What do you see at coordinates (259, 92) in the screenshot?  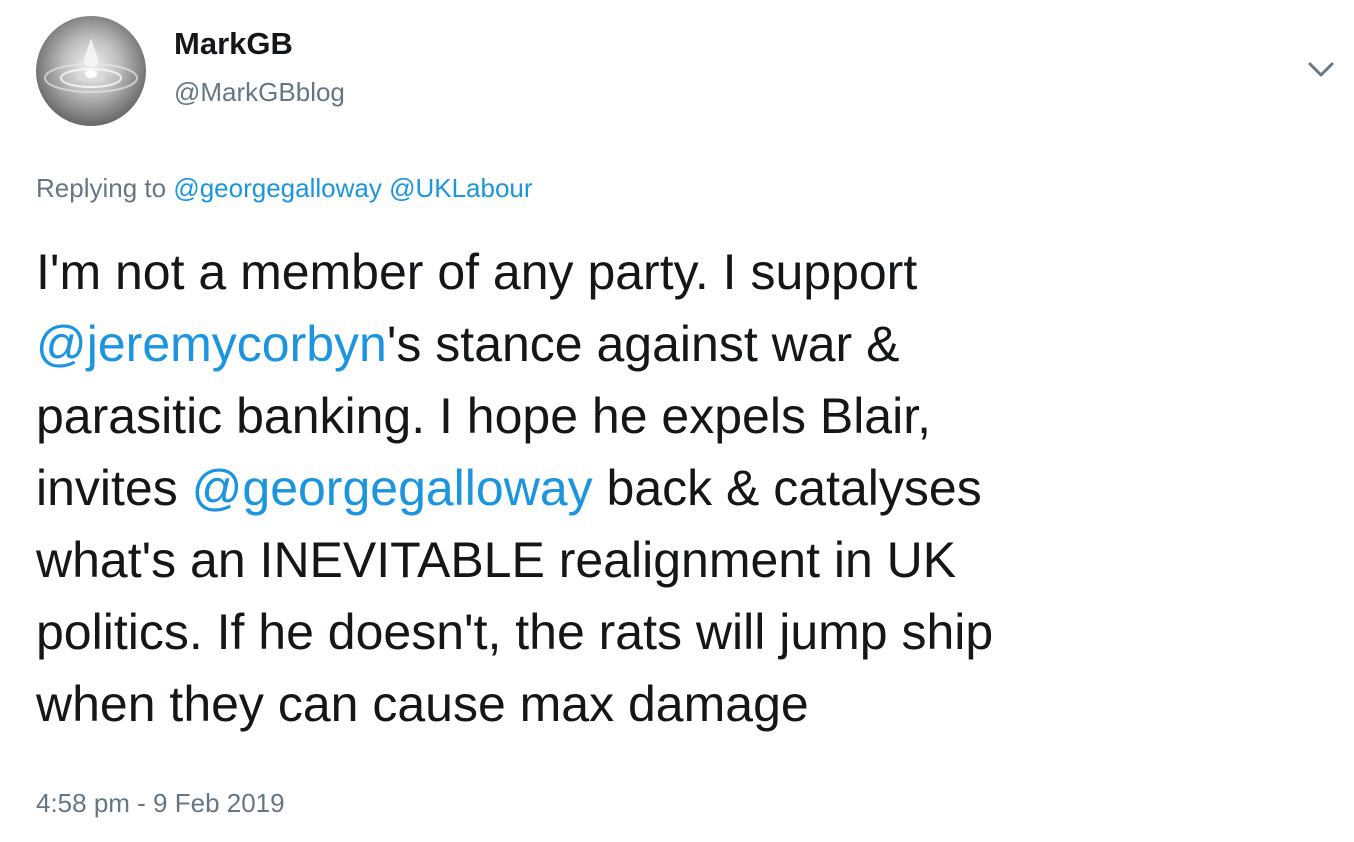 I see `user-handle: @MarkGBblog` at bounding box center [259, 92].